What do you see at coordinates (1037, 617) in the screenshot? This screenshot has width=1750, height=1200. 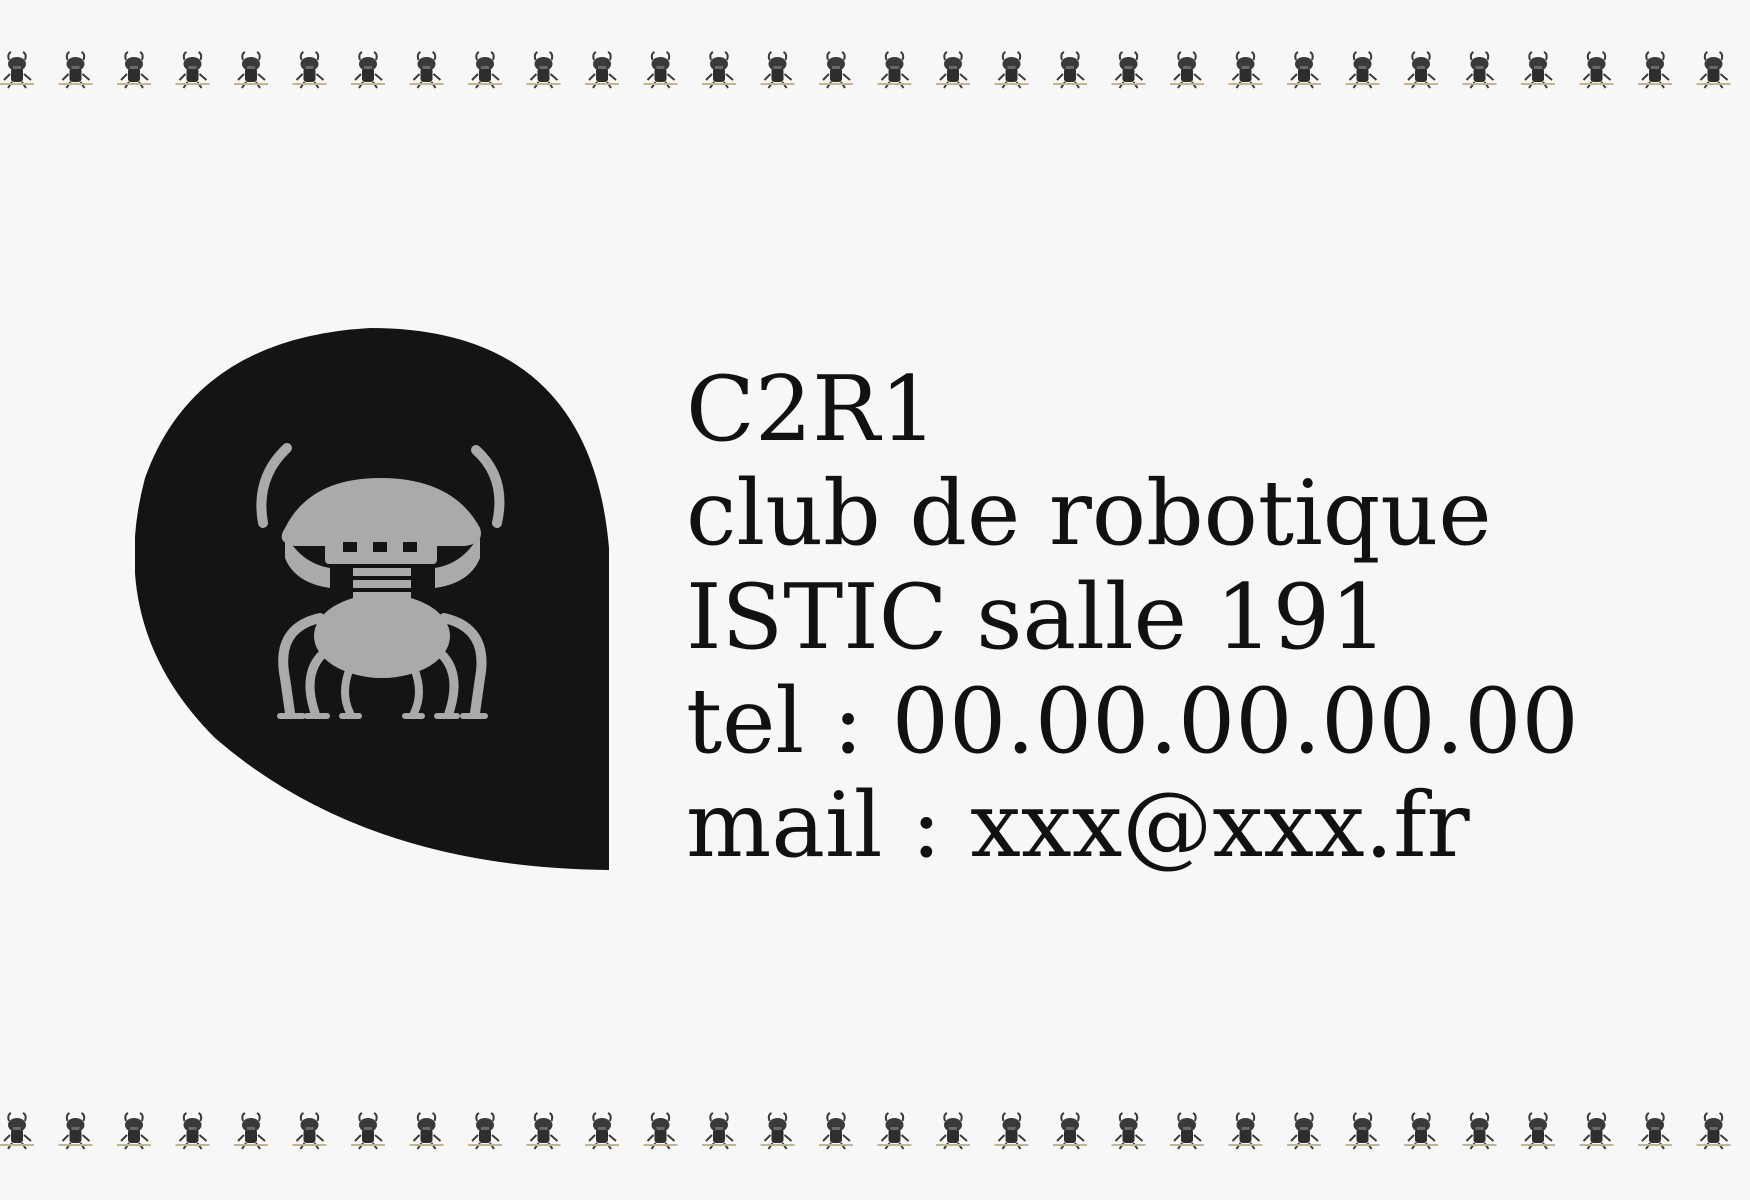 I see `club-location: ISTIC salle 191` at bounding box center [1037, 617].